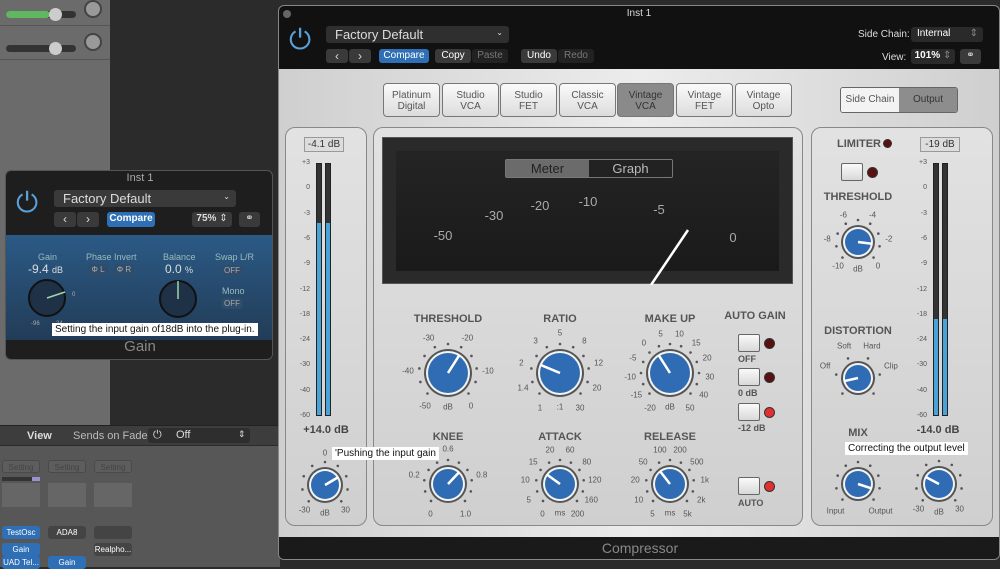 The width and height of the screenshot is (1000, 569). Describe the element at coordinates (858, 484) in the screenshot. I see `mix-knob` at that location.